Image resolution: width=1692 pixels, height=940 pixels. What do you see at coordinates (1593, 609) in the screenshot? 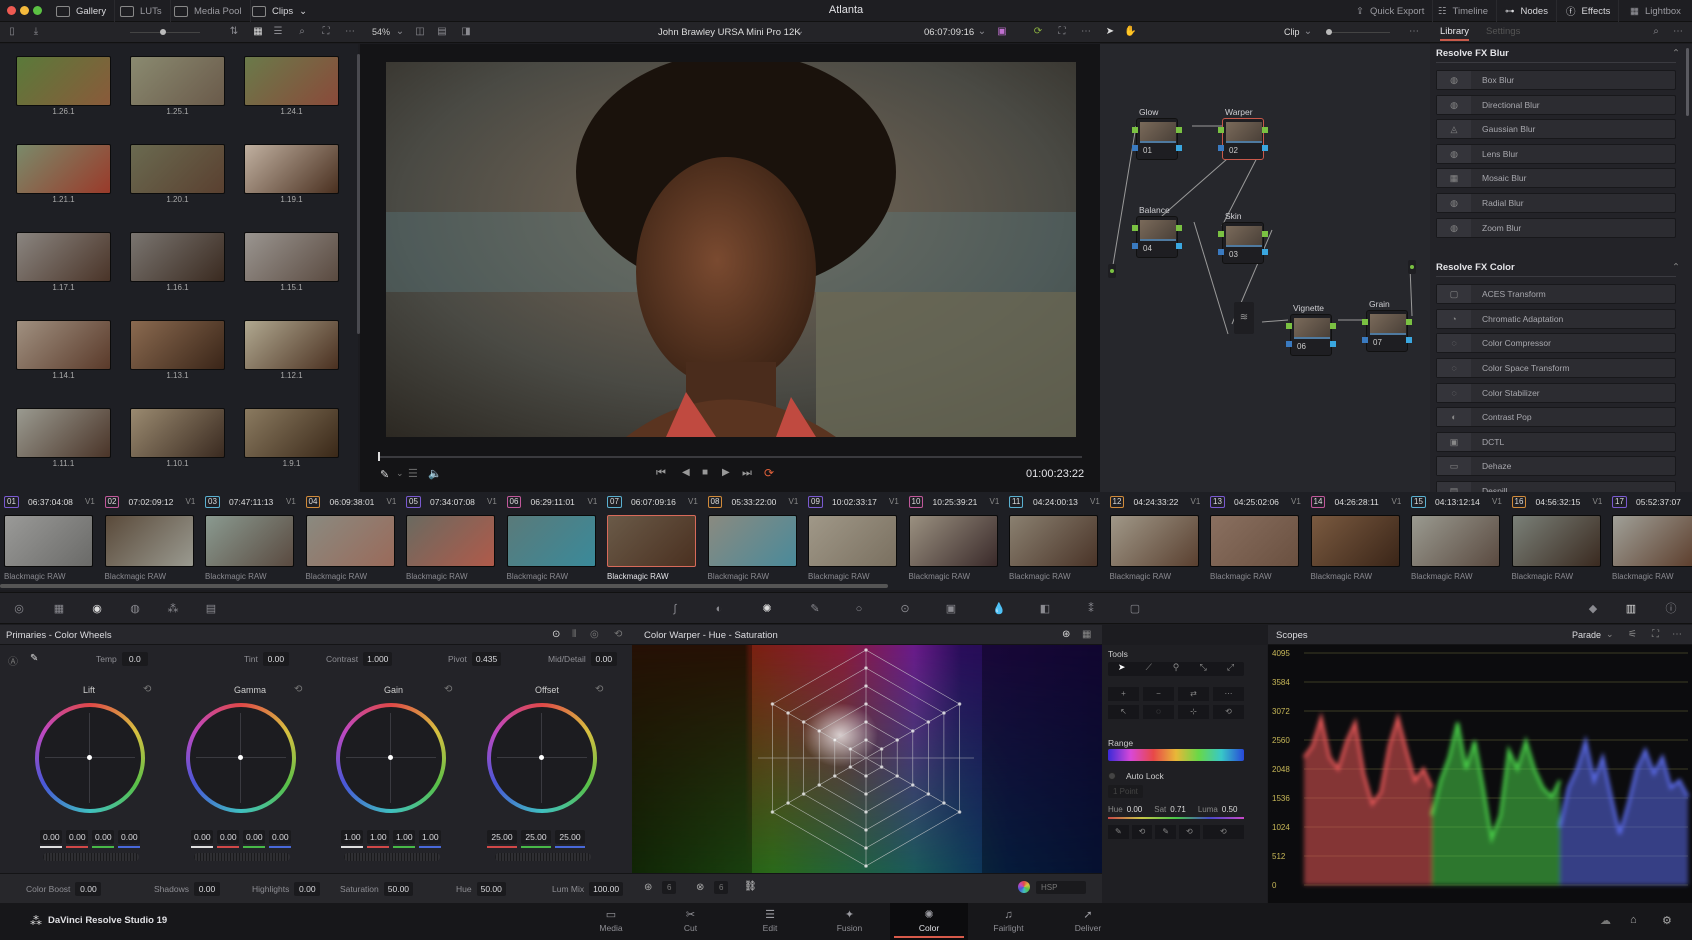
I see `keyframes-icon: ◆` at bounding box center [1593, 609].